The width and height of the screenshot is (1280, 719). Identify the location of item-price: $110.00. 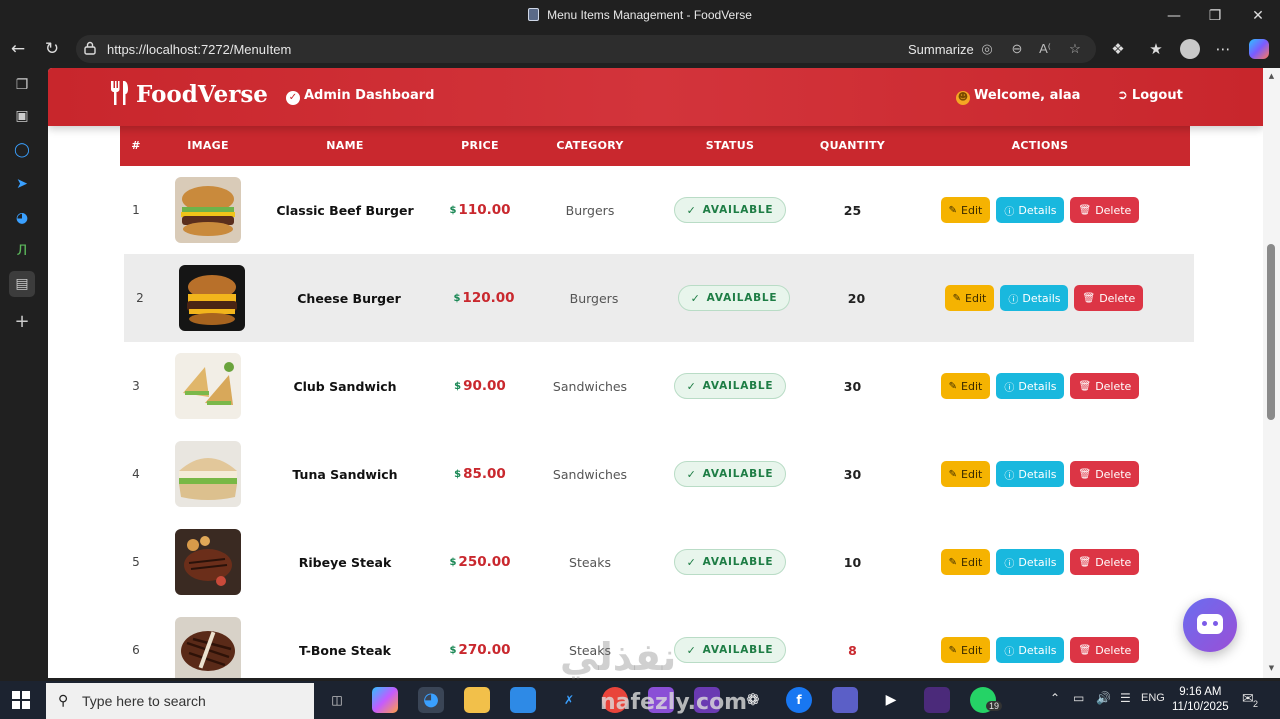
(480, 210).